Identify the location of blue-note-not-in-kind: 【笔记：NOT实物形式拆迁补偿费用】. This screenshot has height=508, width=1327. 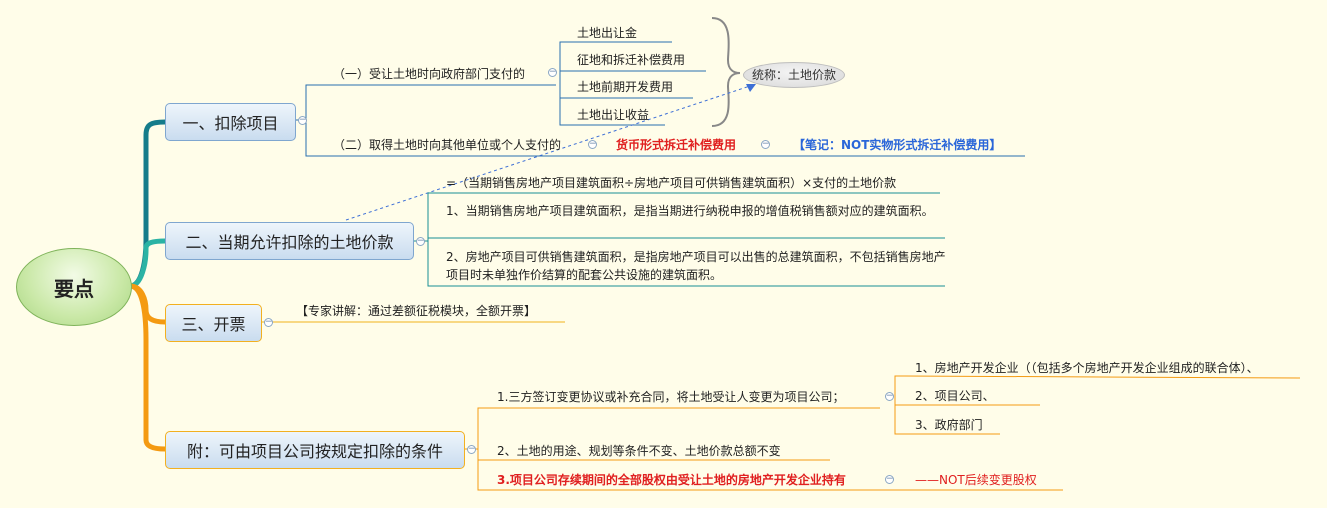
(897, 145).